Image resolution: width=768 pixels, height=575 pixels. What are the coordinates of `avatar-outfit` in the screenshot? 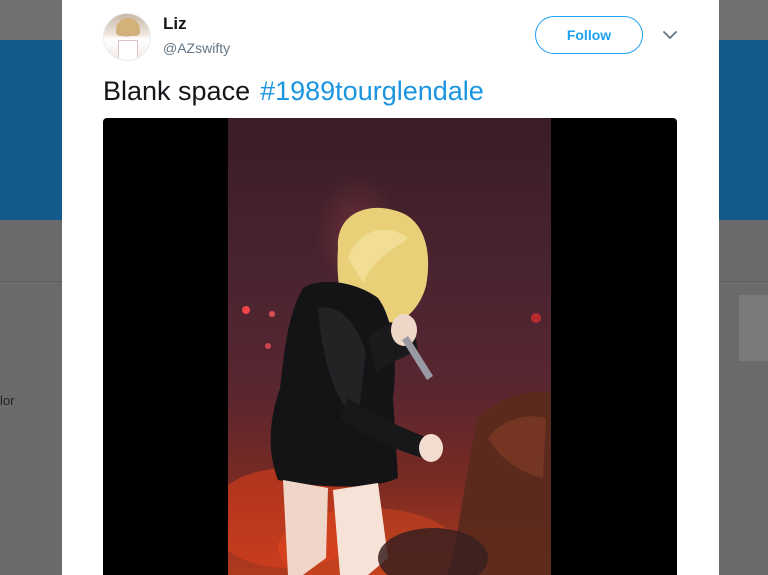 It's located at (128, 50).